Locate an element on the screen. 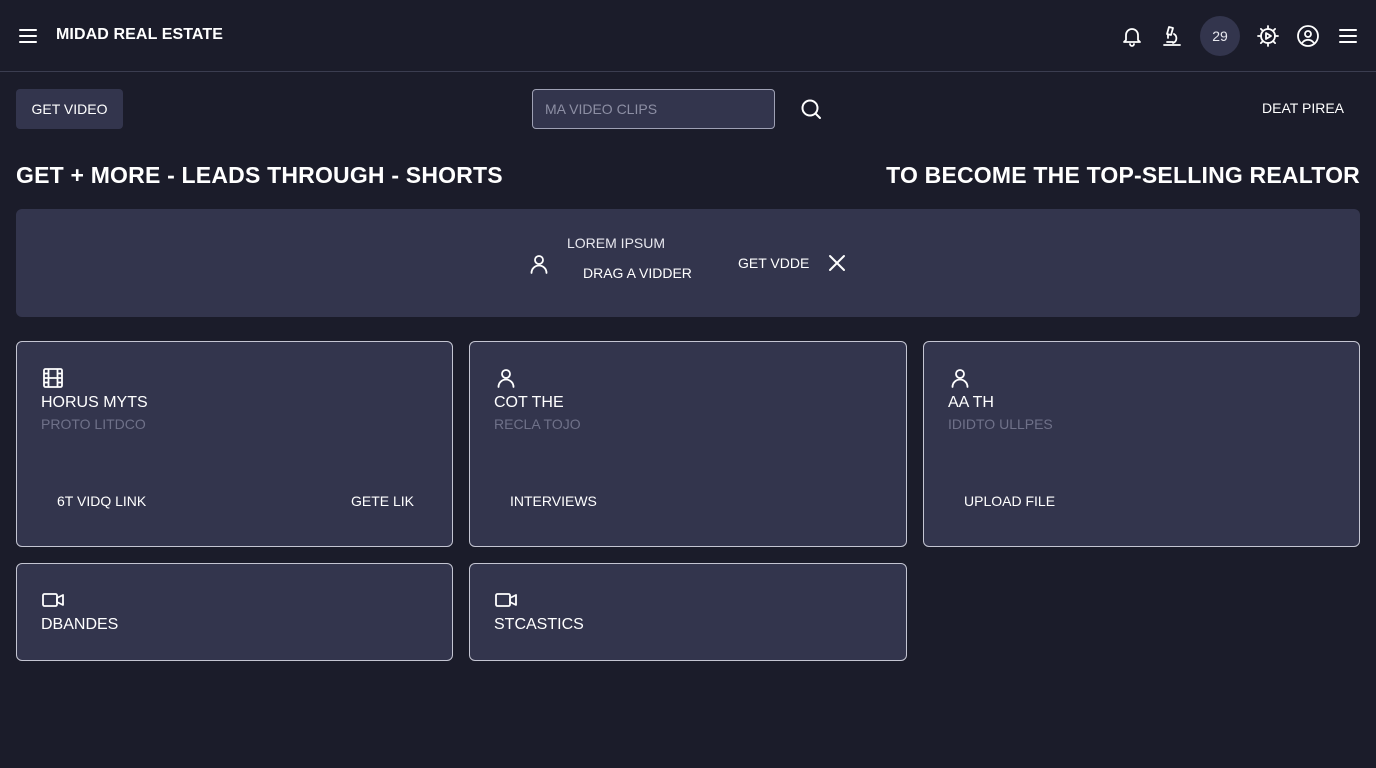 The image size is (1376, 768). microscope-icon is located at coordinates (1172, 36).